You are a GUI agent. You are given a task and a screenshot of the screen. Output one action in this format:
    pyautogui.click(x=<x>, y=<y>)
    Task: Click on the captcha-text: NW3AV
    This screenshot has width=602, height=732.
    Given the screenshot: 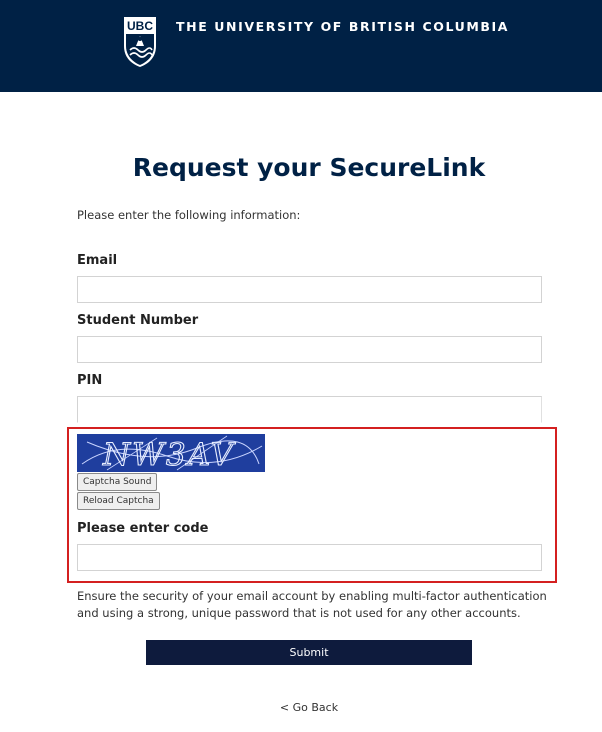 What is the action you would take?
    pyautogui.click(x=169, y=454)
    